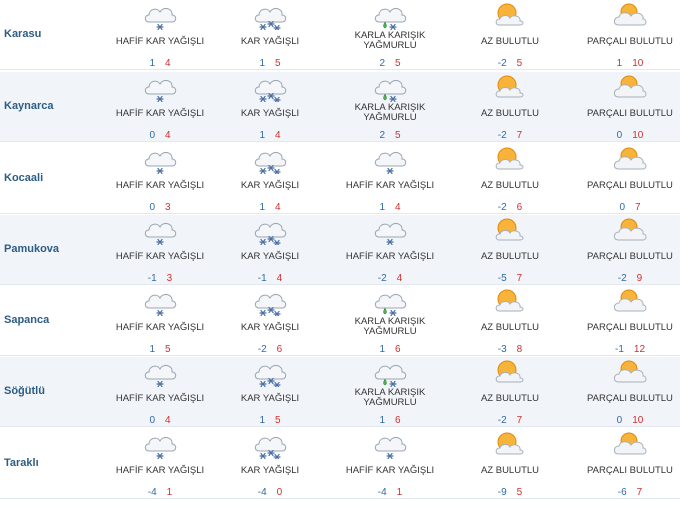 The width and height of the screenshot is (680, 511). What do you see at coordinates (270, 250) in the screenshot?
I see `forecast-cell: KAR YAĞIŞLI -1 4` at bounding box center [270, 250].